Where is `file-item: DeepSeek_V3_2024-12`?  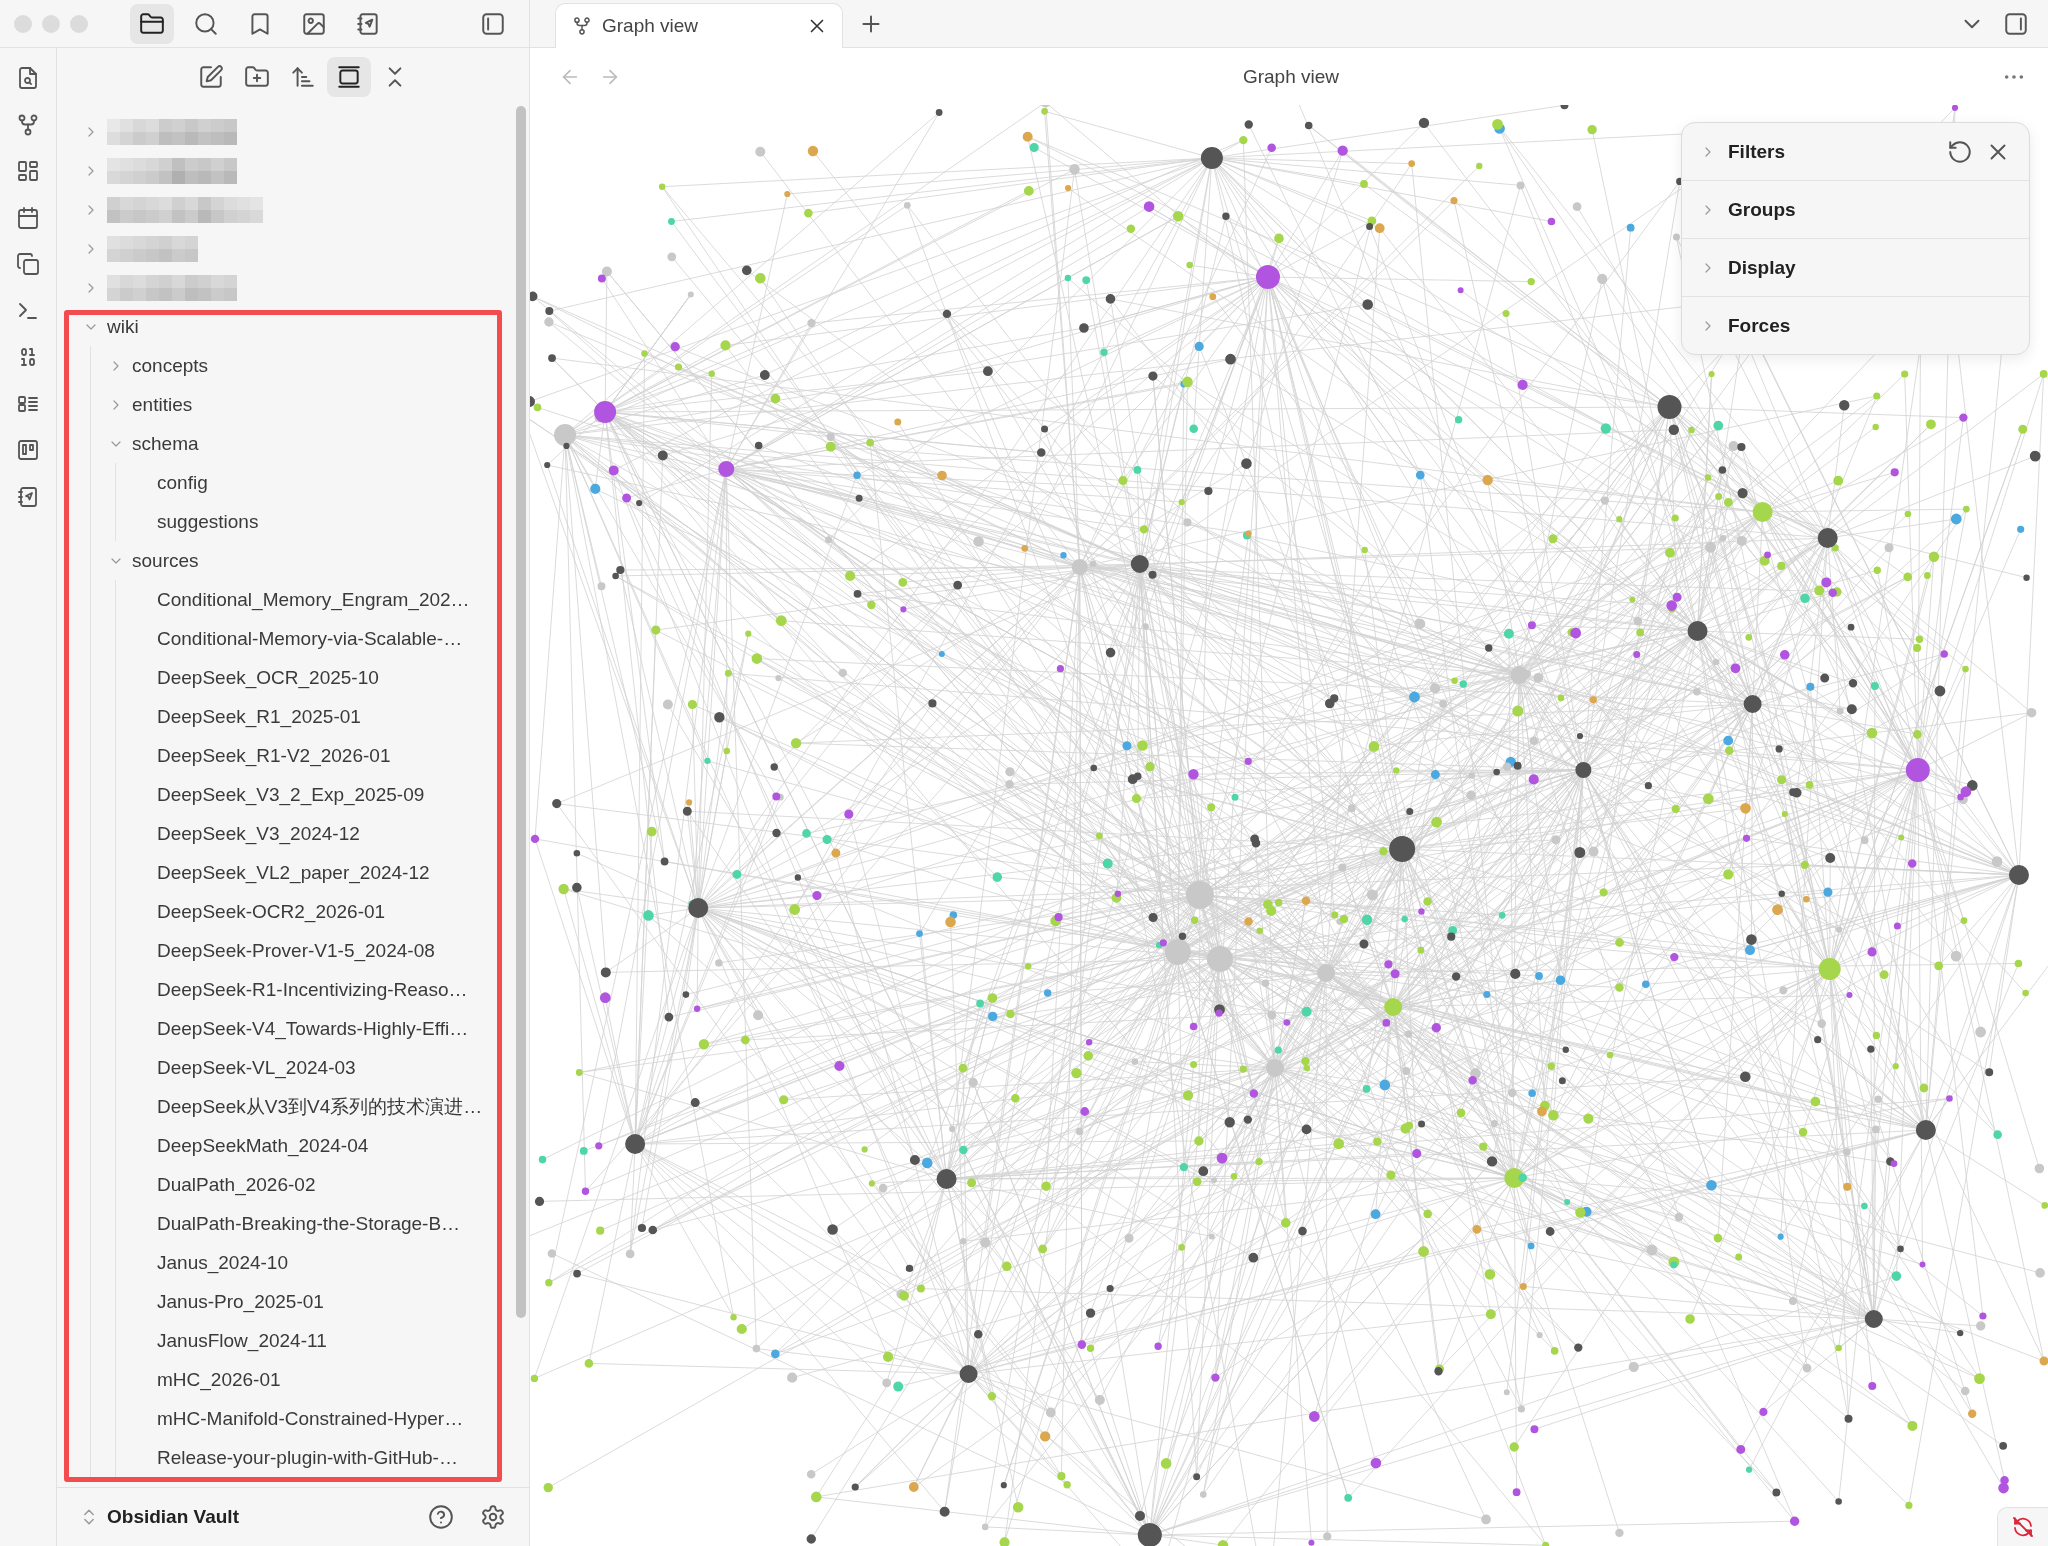 file-item: DeepSeek_V3_2024-12 is located at coordinates (293, 833).